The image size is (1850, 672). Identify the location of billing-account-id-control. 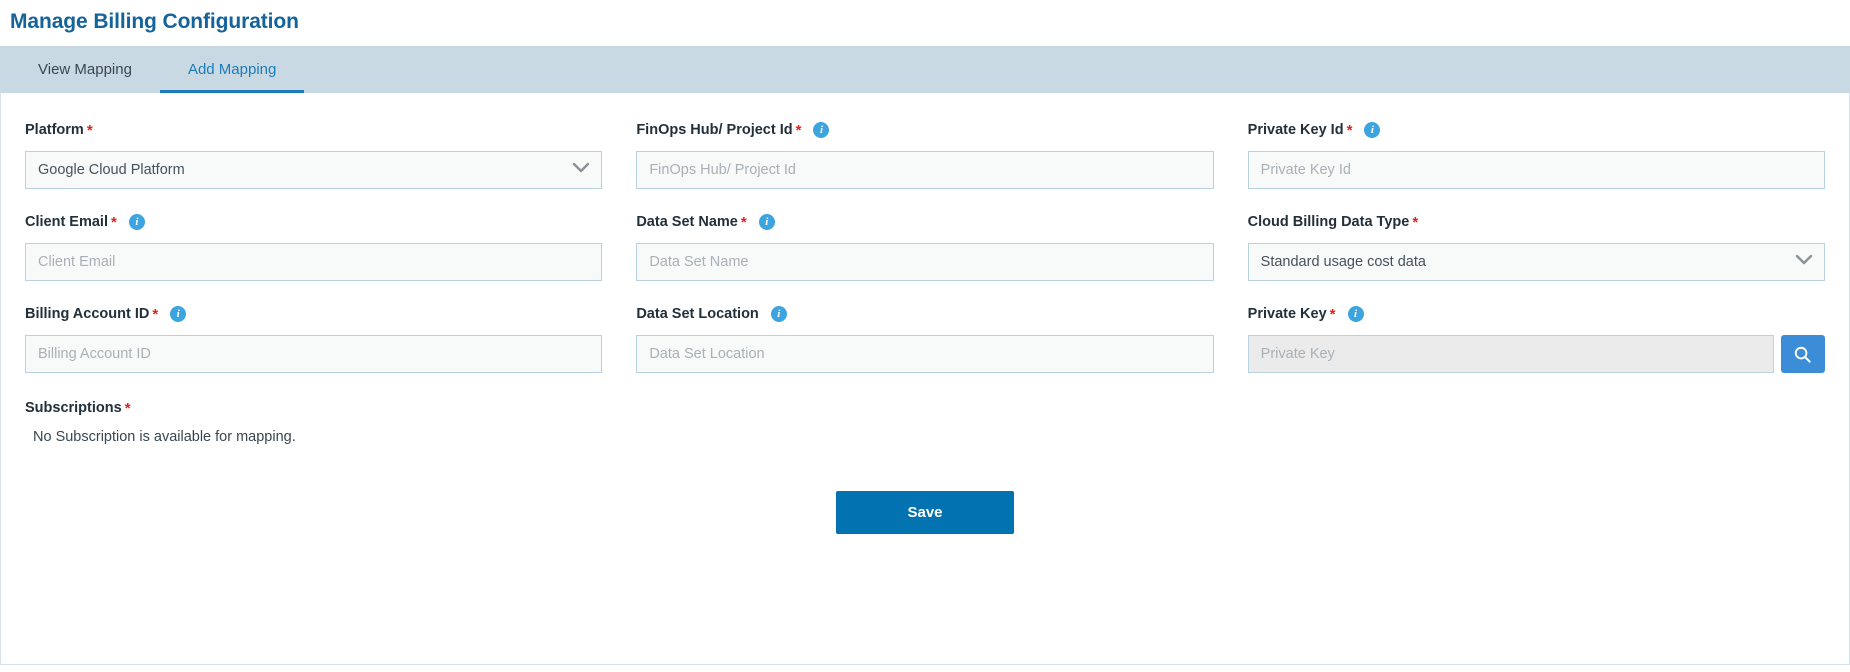
(314, 354).